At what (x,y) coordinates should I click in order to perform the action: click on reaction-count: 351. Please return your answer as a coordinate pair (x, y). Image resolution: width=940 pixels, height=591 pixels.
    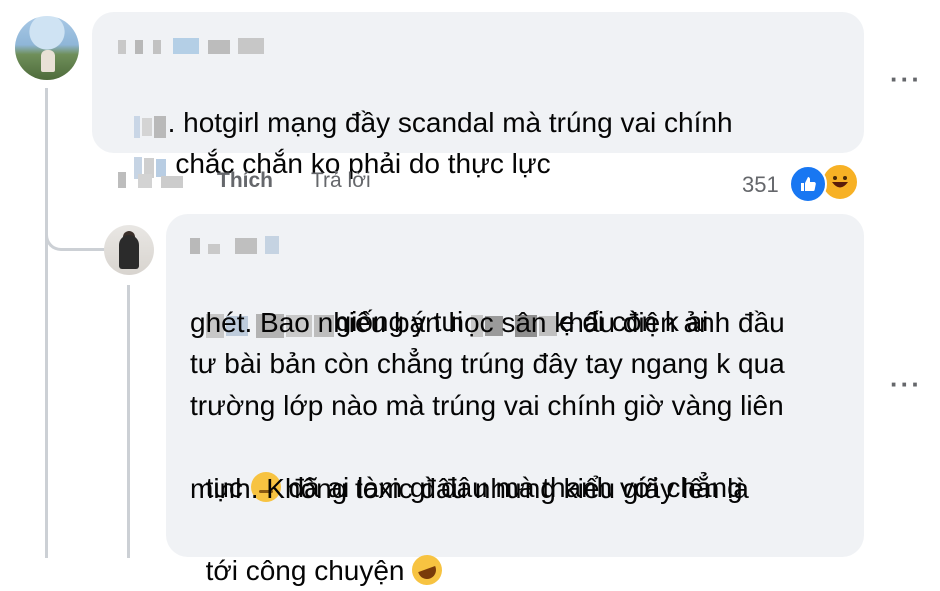
    Looking at the image, I should click on (760, 185).